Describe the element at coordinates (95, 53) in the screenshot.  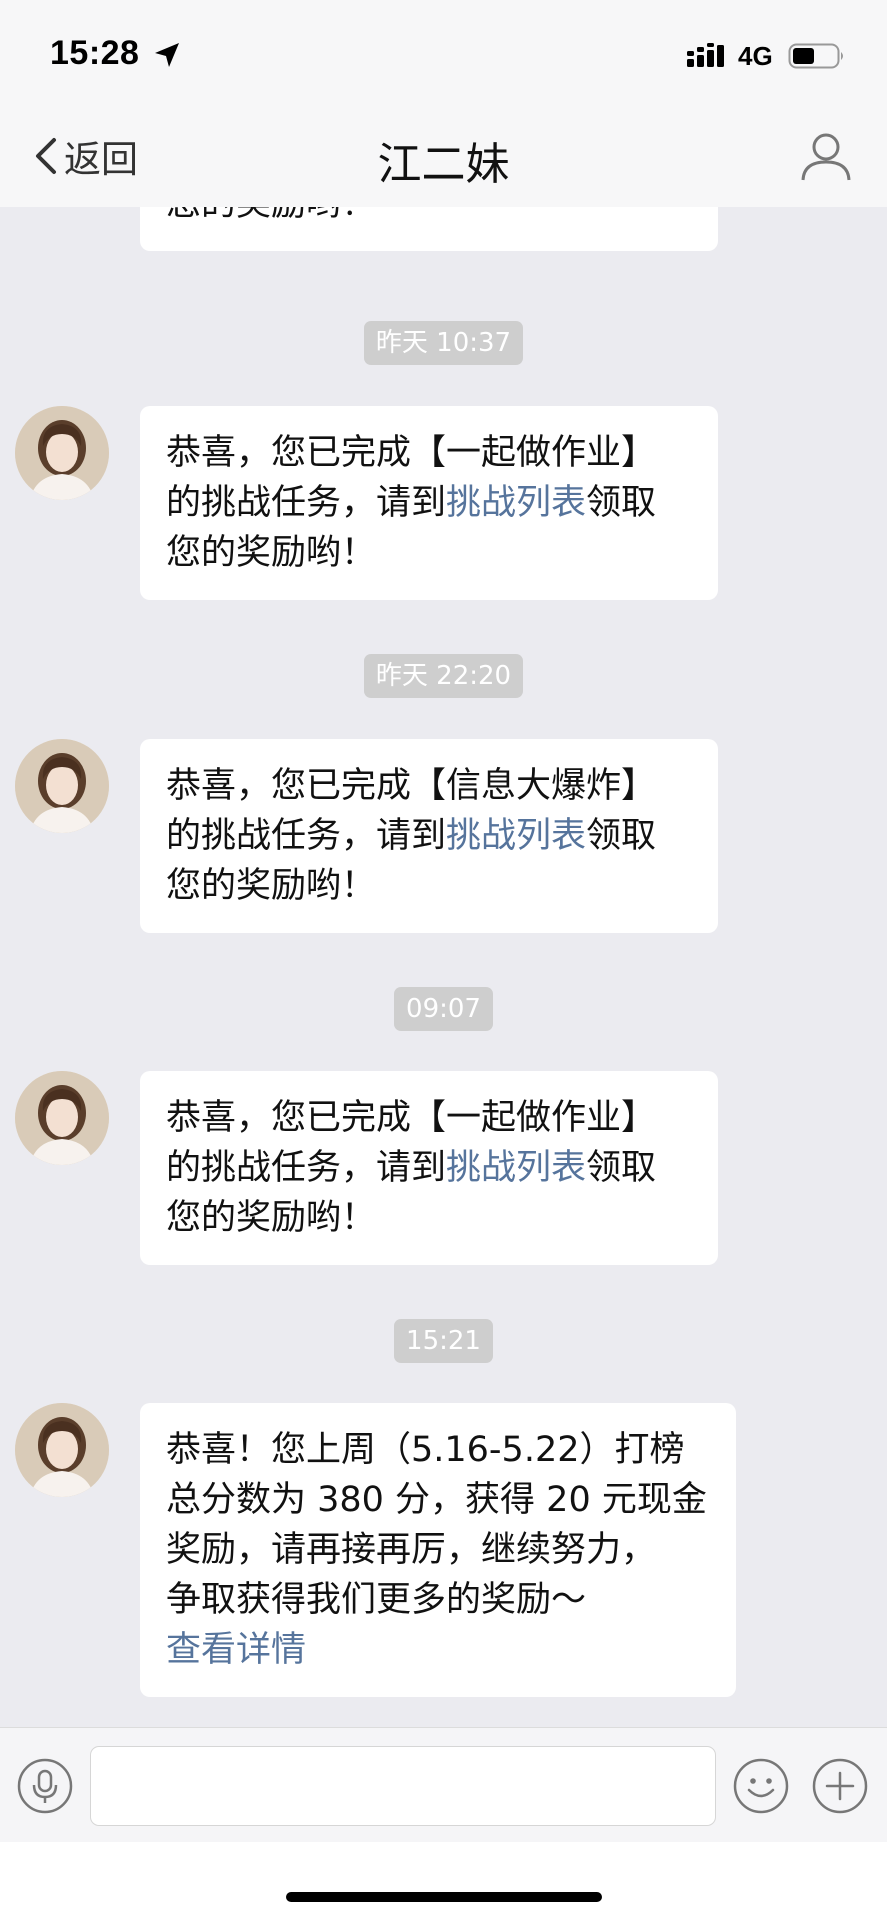
I see `status-time: 15:28` at that location.